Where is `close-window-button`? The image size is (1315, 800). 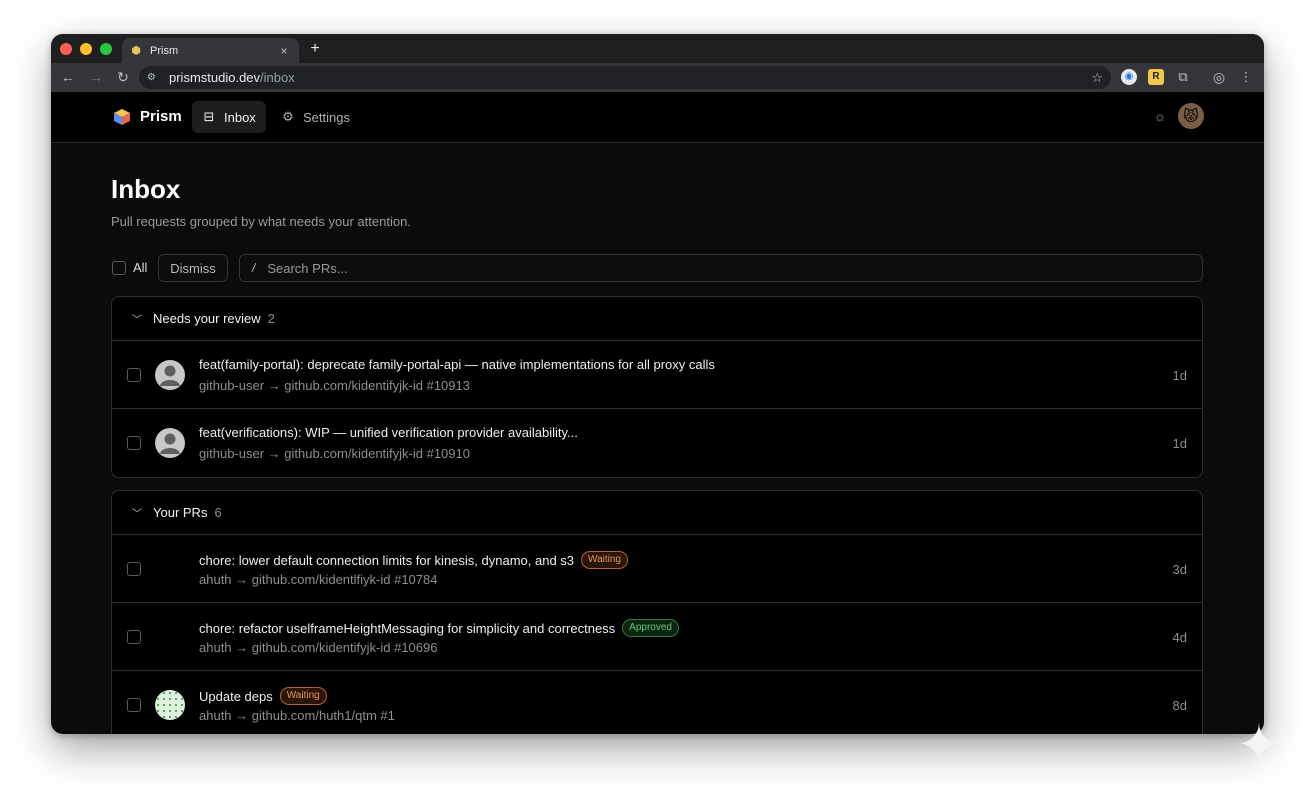 close-window-button is located at coordinates (66, 49).